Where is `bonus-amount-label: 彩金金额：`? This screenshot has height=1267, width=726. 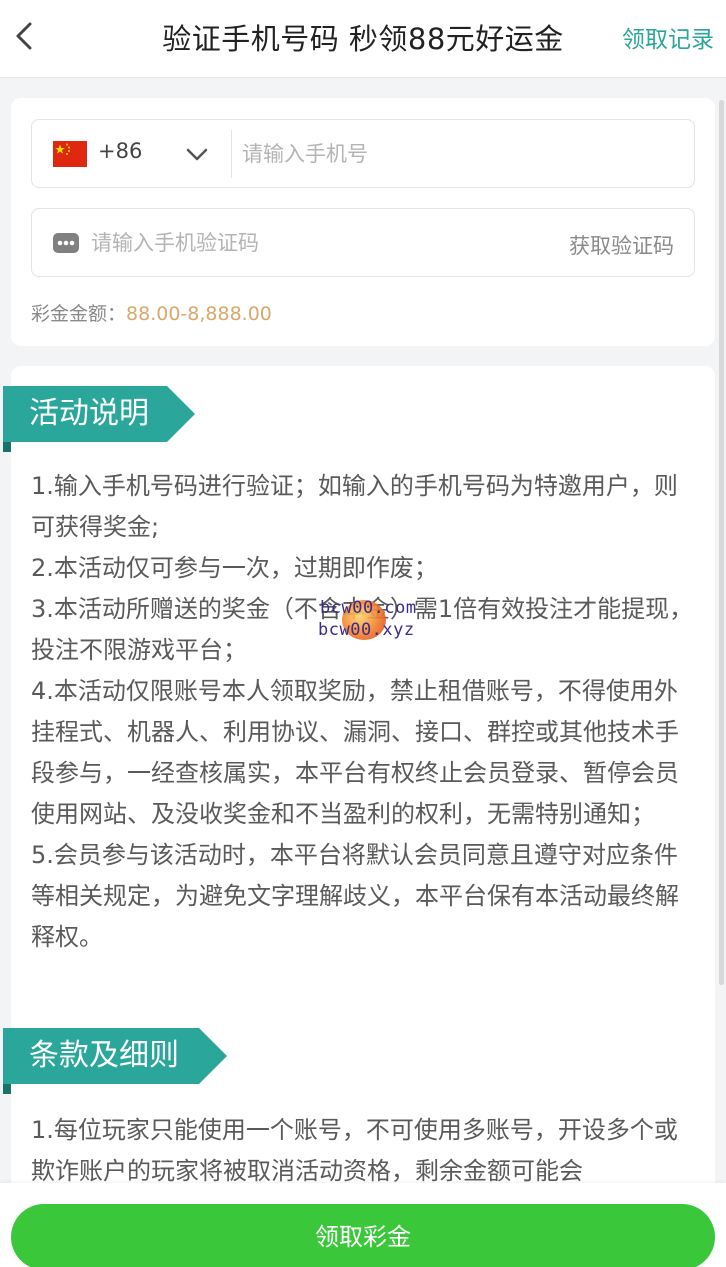 bonus-amount-label: 彩金金额： is located at coordinates (79, 314).